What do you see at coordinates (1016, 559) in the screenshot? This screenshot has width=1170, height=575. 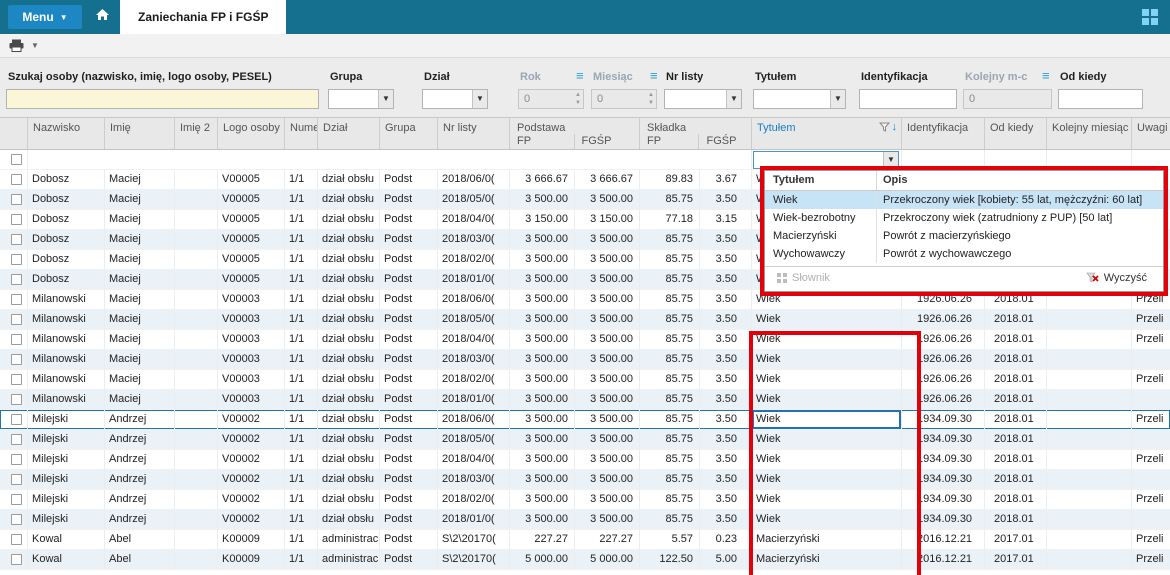 I see `cell-od: 2017.01` at bounding box center [1016, 559].